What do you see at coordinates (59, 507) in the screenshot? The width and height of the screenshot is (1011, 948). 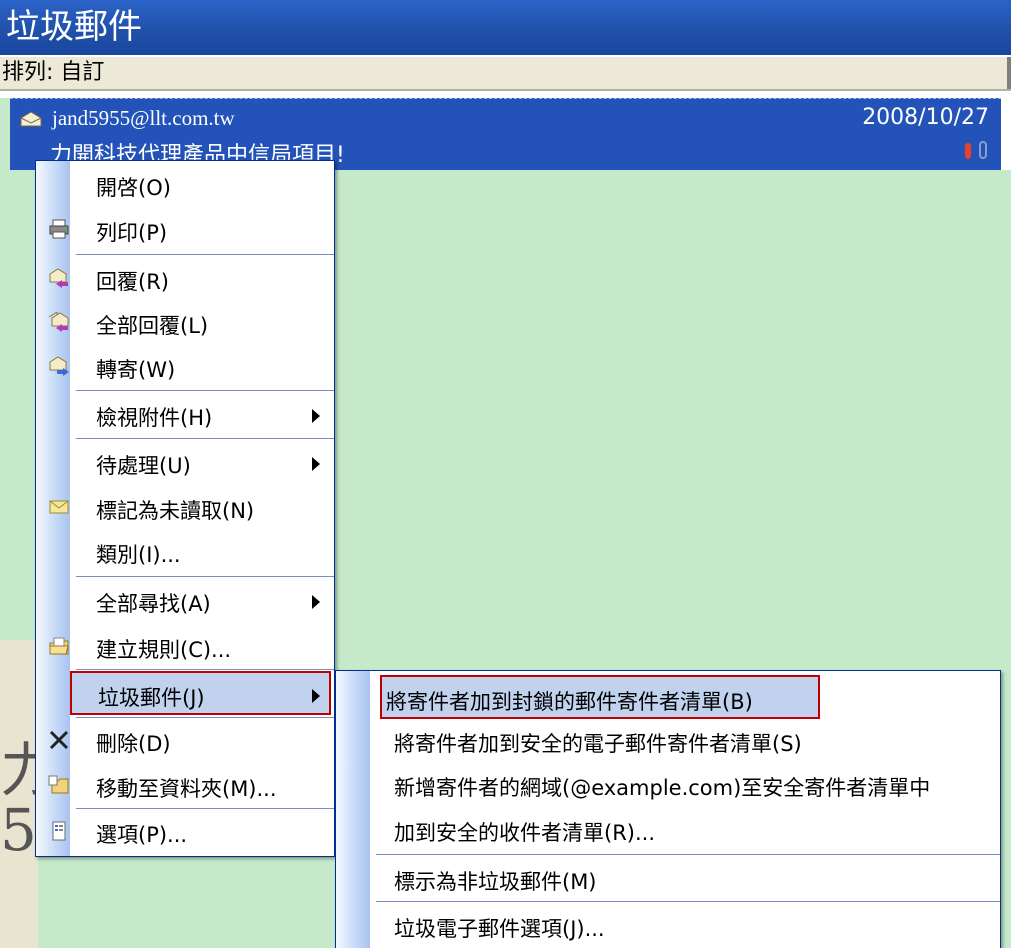 I see `envelope-icon` at bounding box center [59, 507].